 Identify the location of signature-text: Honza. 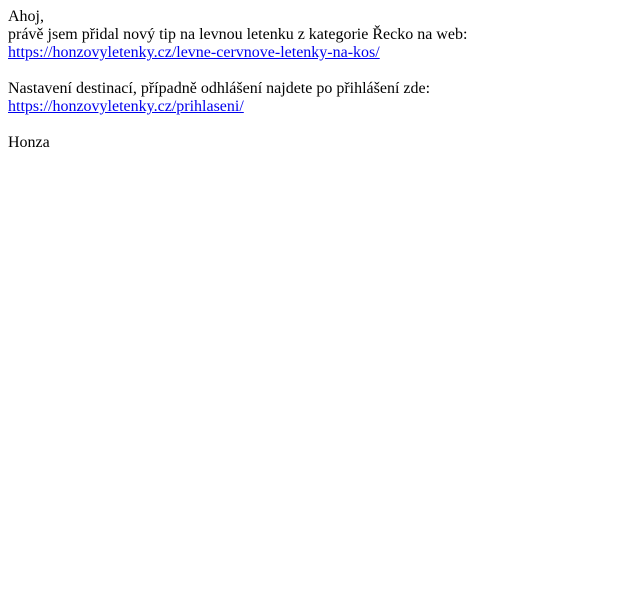
(29, 142).